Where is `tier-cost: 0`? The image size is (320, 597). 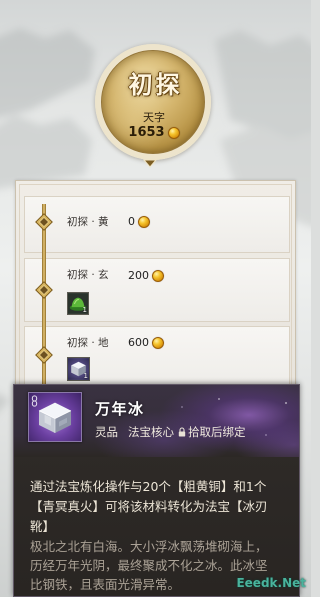 tier-cost: 0 is located at coordinates (139, 222).